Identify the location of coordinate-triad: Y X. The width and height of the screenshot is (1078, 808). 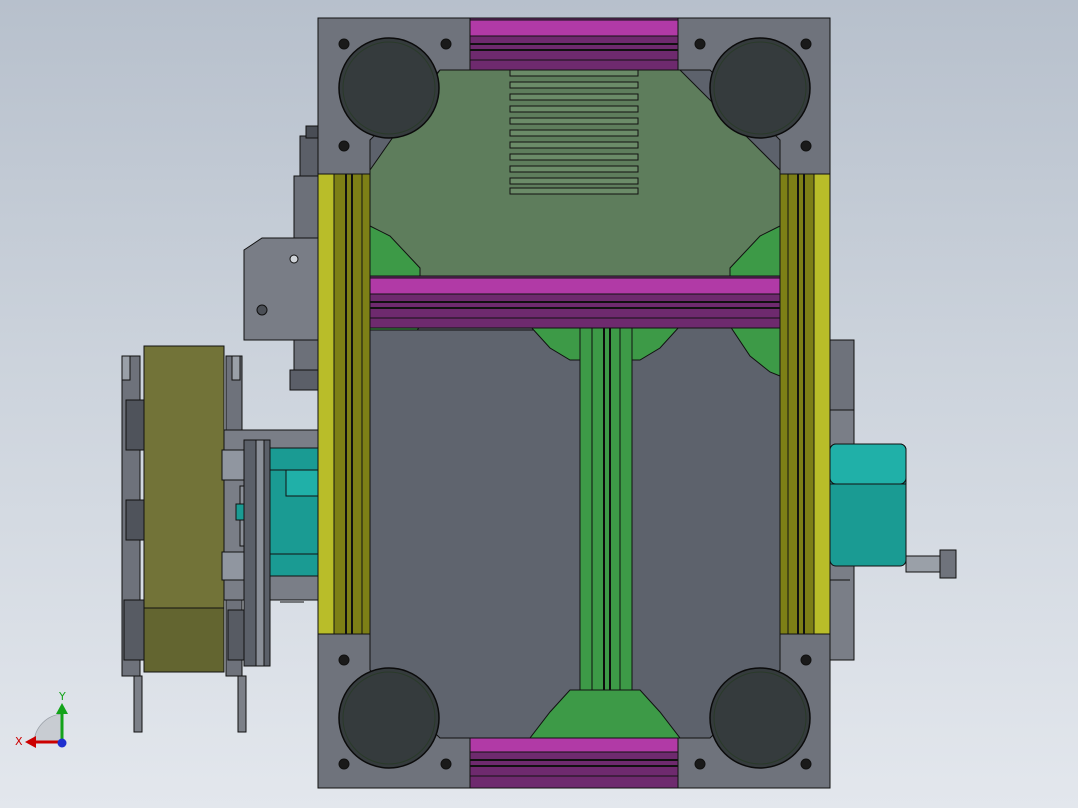
(41, 719).